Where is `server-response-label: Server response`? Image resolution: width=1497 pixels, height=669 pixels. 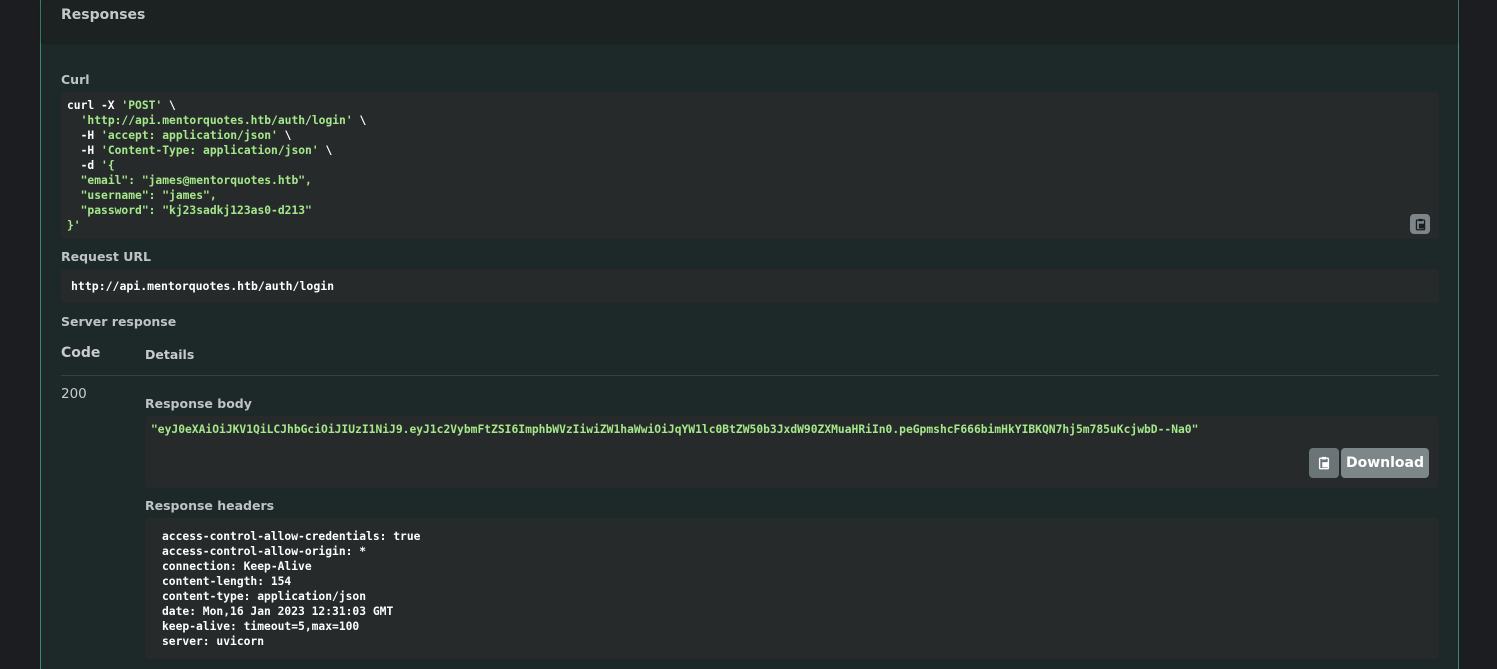
server-response-label: Server response is located at coordinates (119, 321).